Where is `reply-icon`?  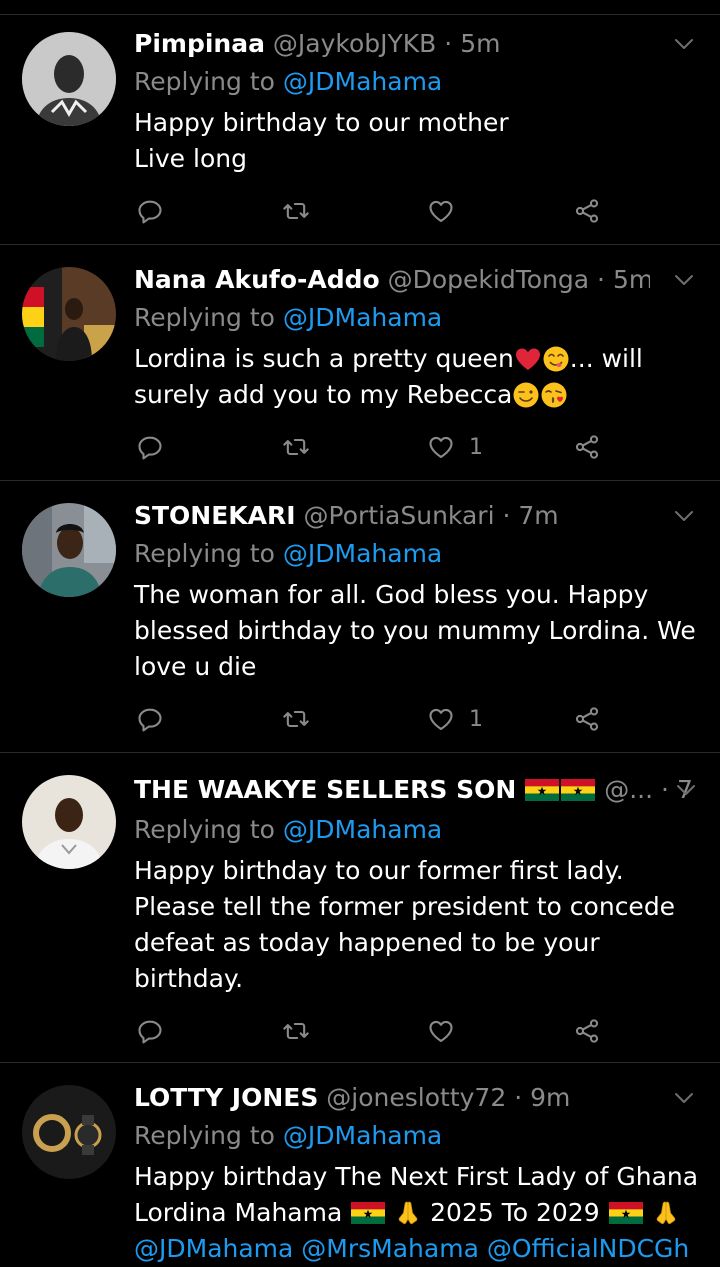
reply-icon is located at coordinates (150, 447).